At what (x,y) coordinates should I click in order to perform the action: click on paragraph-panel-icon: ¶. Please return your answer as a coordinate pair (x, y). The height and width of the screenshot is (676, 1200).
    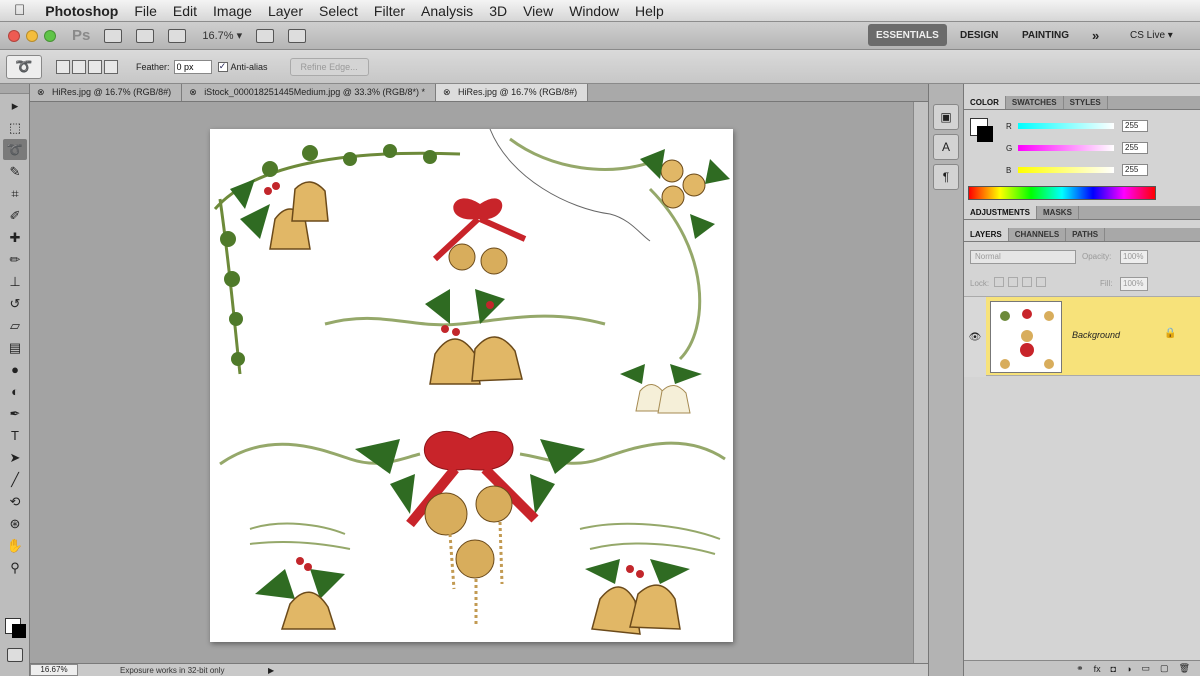
    Looking at the image, I should click on (946, 177).